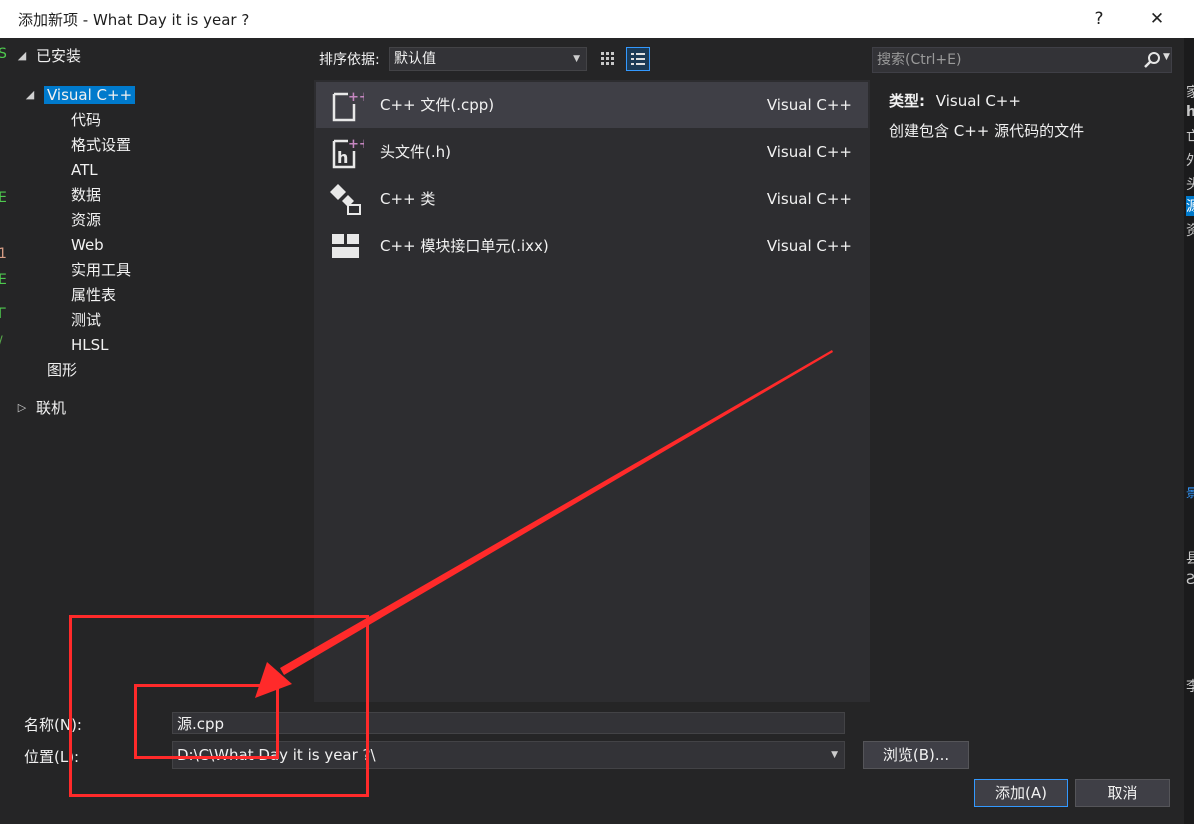 This screenshot has width=1194, height=824. I want to click on bg-fragment: 头, so click(1190, 185).